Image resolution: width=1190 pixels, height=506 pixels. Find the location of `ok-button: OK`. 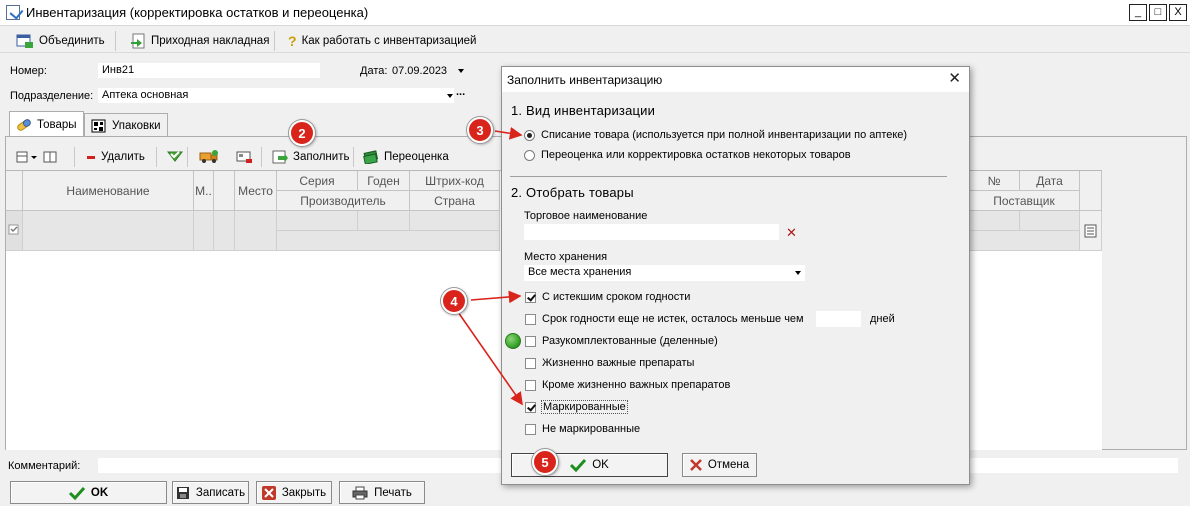

ok-button: OK is located at coordinates (88, 492).